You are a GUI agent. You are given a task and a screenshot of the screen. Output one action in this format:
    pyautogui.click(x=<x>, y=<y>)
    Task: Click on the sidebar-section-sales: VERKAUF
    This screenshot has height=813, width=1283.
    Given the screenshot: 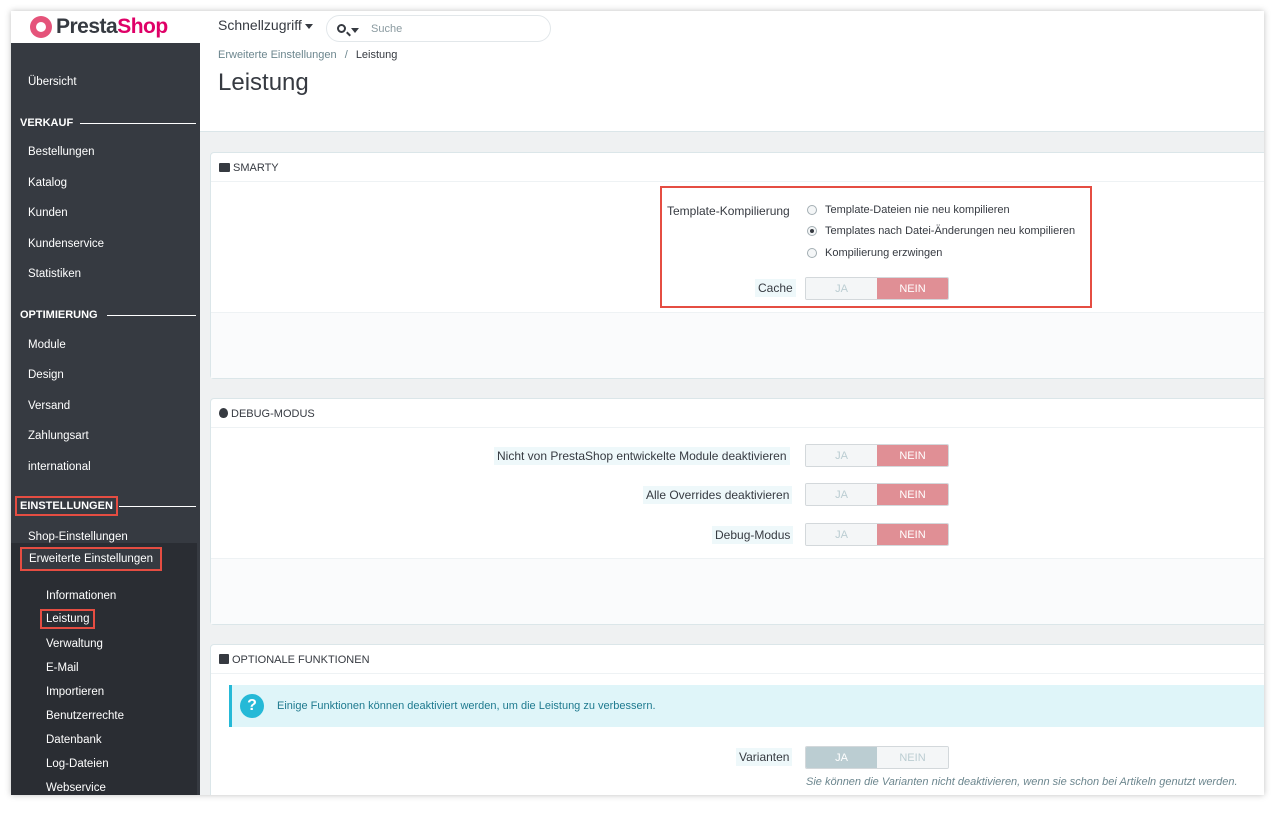 What is the action you would take?
    pyautogui.click(x=108, y=123)
    